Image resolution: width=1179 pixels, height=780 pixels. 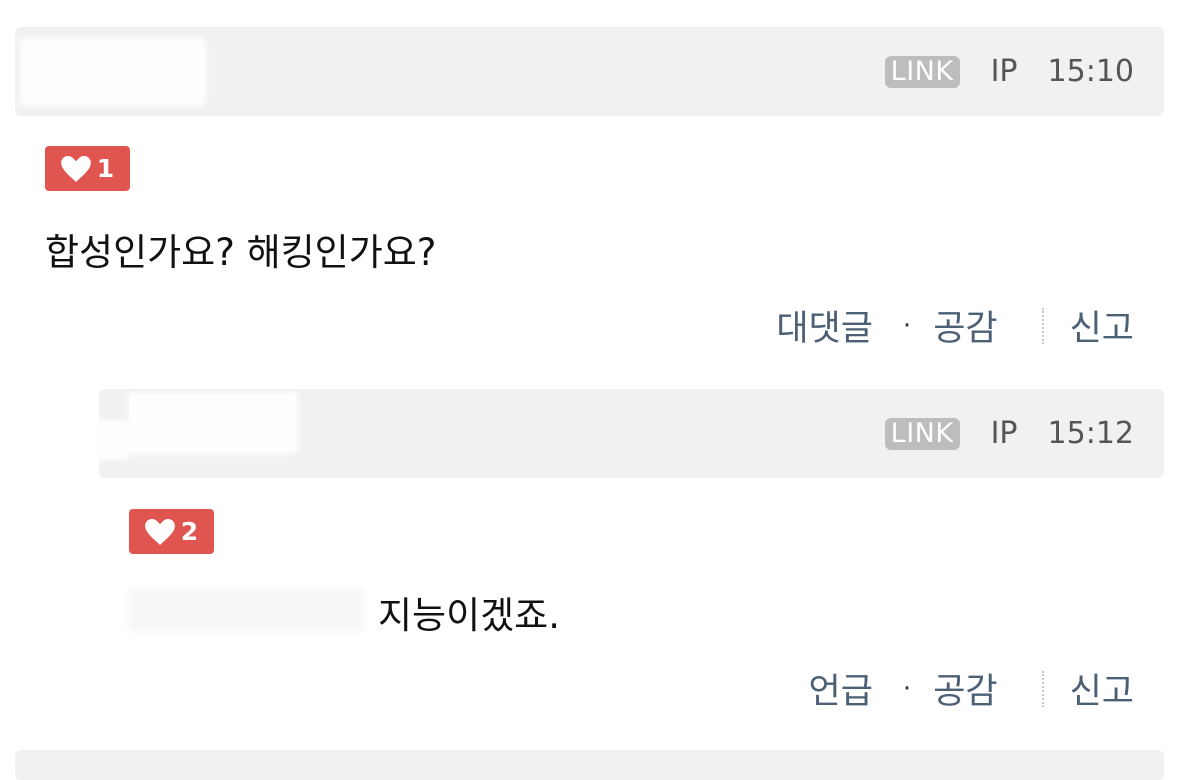 What do you see at coordinates (95, 440) in the screenshot?
I see `author-blur-edge` at bounding box center [95, 440].